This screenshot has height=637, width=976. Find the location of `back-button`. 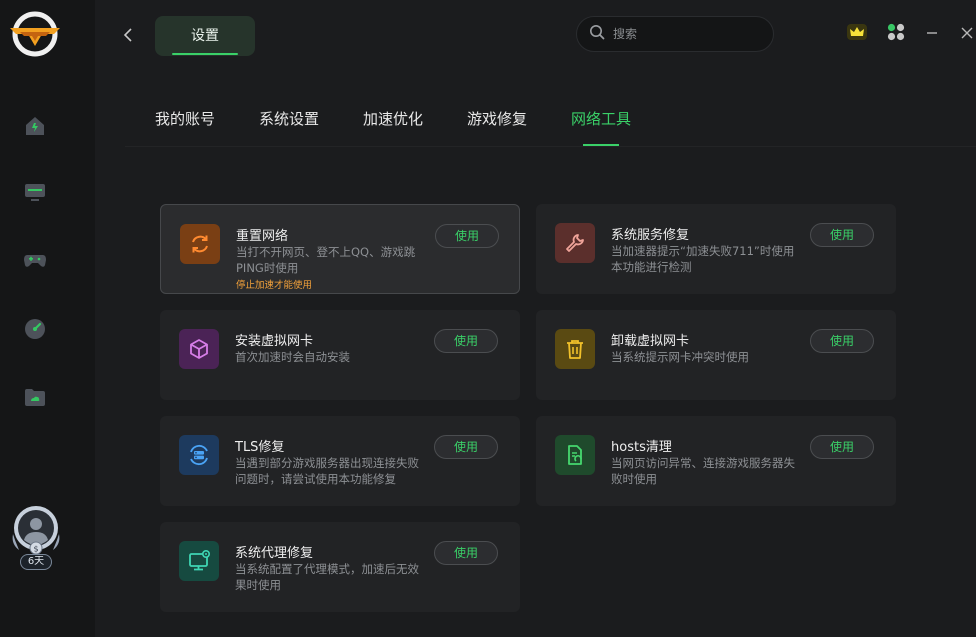

back-button is located at coordinates (128, 37).